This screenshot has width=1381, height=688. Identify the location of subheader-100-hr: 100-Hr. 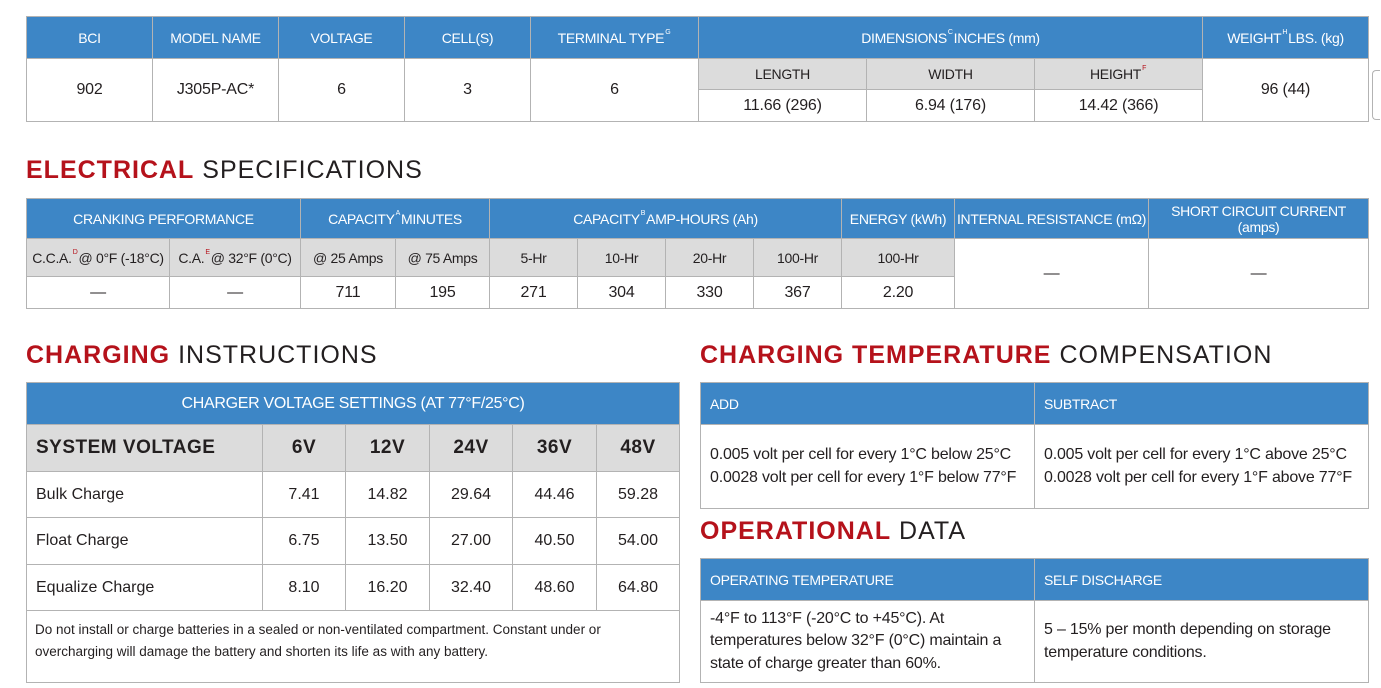
(798, 257).